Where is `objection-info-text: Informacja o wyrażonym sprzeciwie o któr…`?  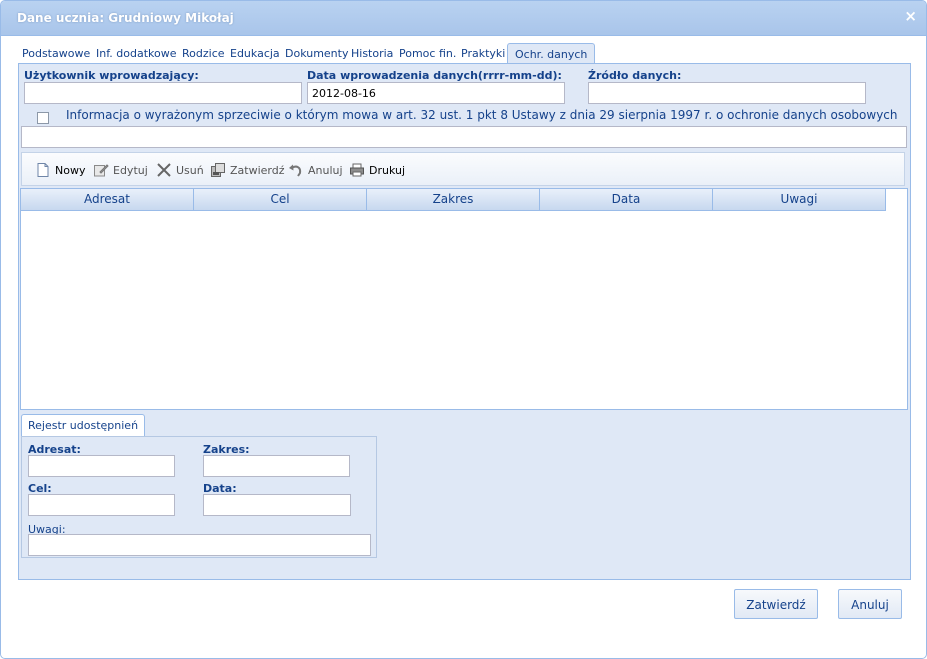
objection-info-text: Informacja o wyrażonym sprzeciwie o któr… is located at coordinates (482, 115).